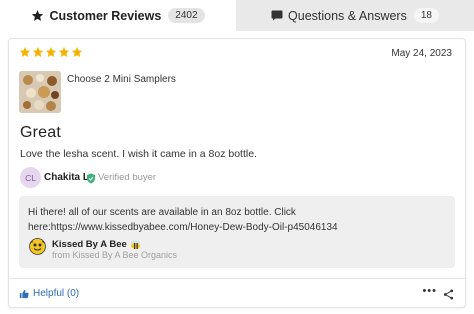 This screenshot has height=314, width=474. I want to click on review-date: May 24, 2023, so click(421, 53).